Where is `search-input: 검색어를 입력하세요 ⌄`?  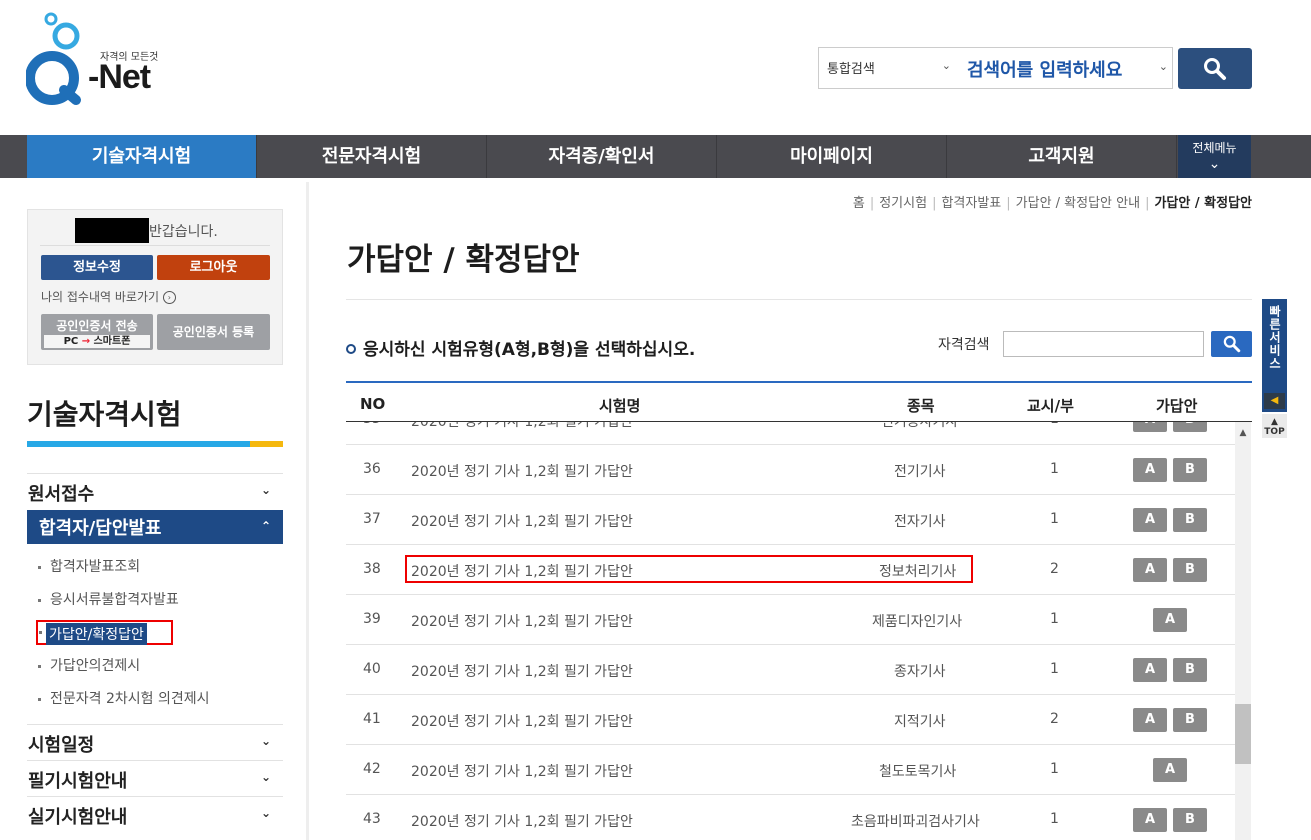 search-input: 검색어를 입력하세요 ⌄ is located at coordinates (1067, 68).